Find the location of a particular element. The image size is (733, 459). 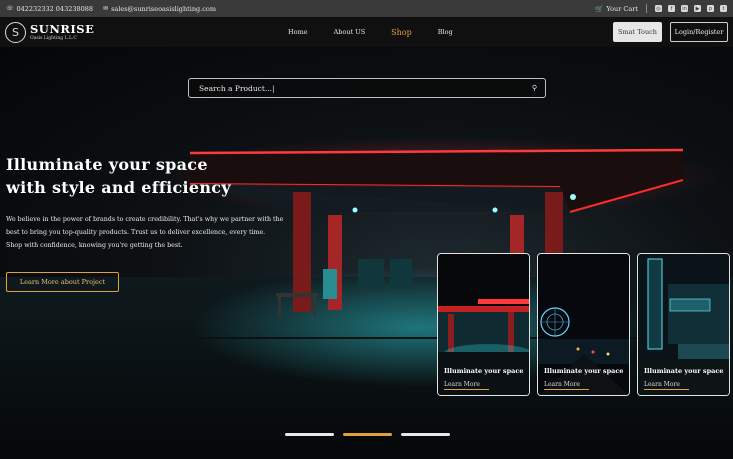

brand-subtitle: Oasis Lighting L.L.C is located at coordinates (53, 38).